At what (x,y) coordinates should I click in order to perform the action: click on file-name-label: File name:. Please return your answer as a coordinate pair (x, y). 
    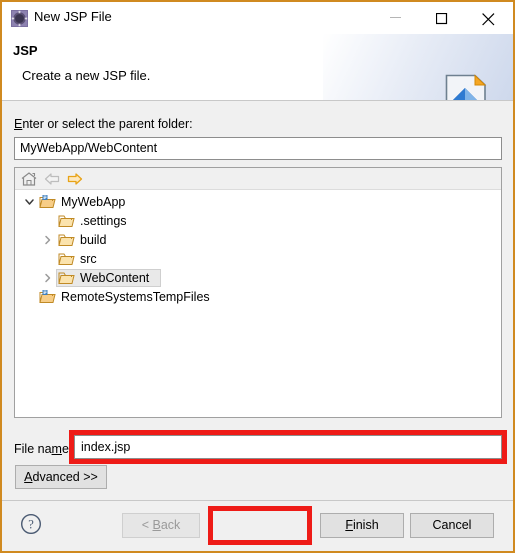
    Looking at the image, I should click on (43, 449).